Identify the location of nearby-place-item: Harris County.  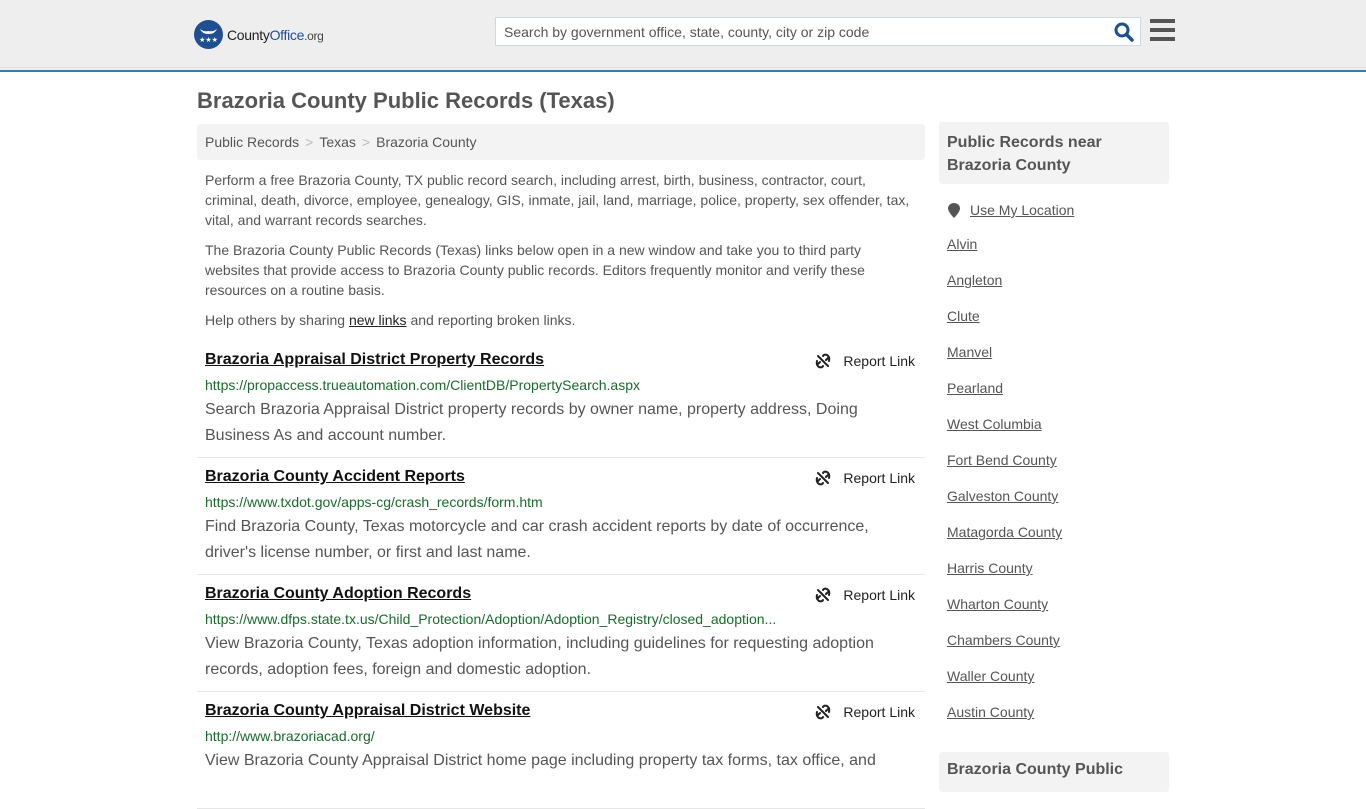
(1054, 578).